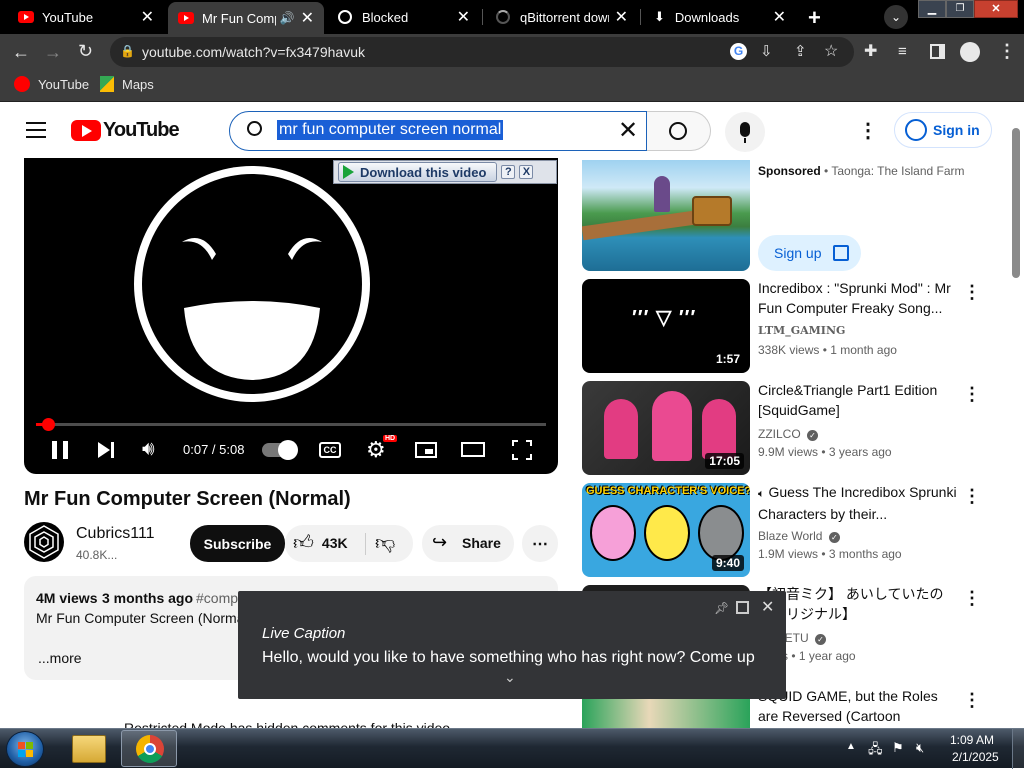  I want to click on tab-search-icon: ⌄, so click(896, 17).